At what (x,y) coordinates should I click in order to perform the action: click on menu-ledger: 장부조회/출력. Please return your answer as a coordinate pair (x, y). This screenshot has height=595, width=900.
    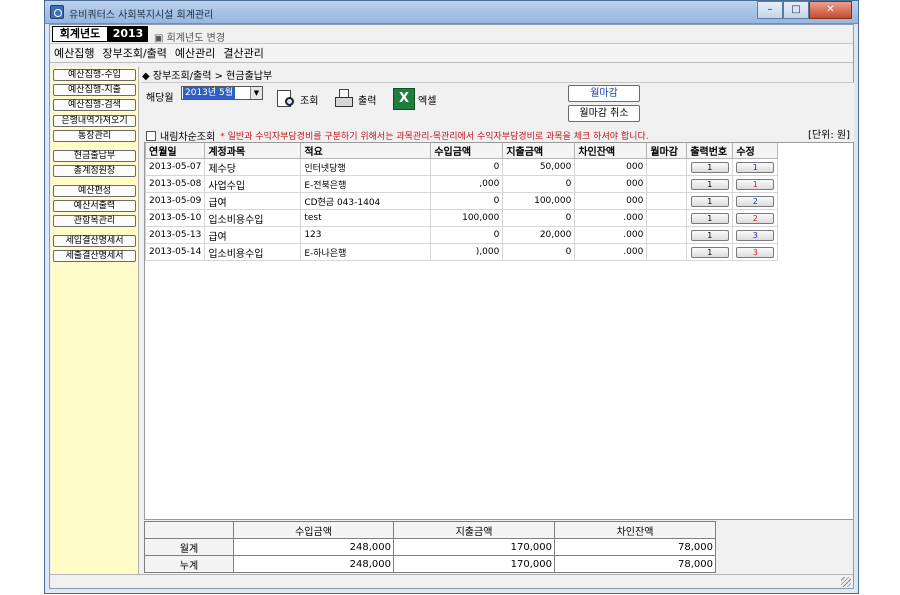
    Looking at the image, I should click on (134, 53).